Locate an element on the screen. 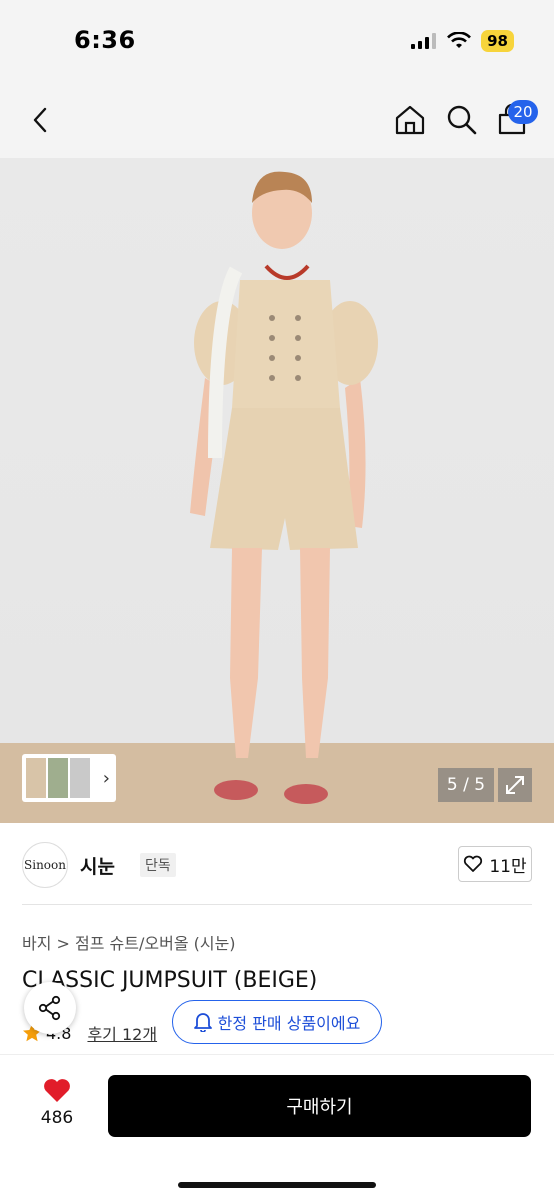  back-button is located at coordinates (40, 120).